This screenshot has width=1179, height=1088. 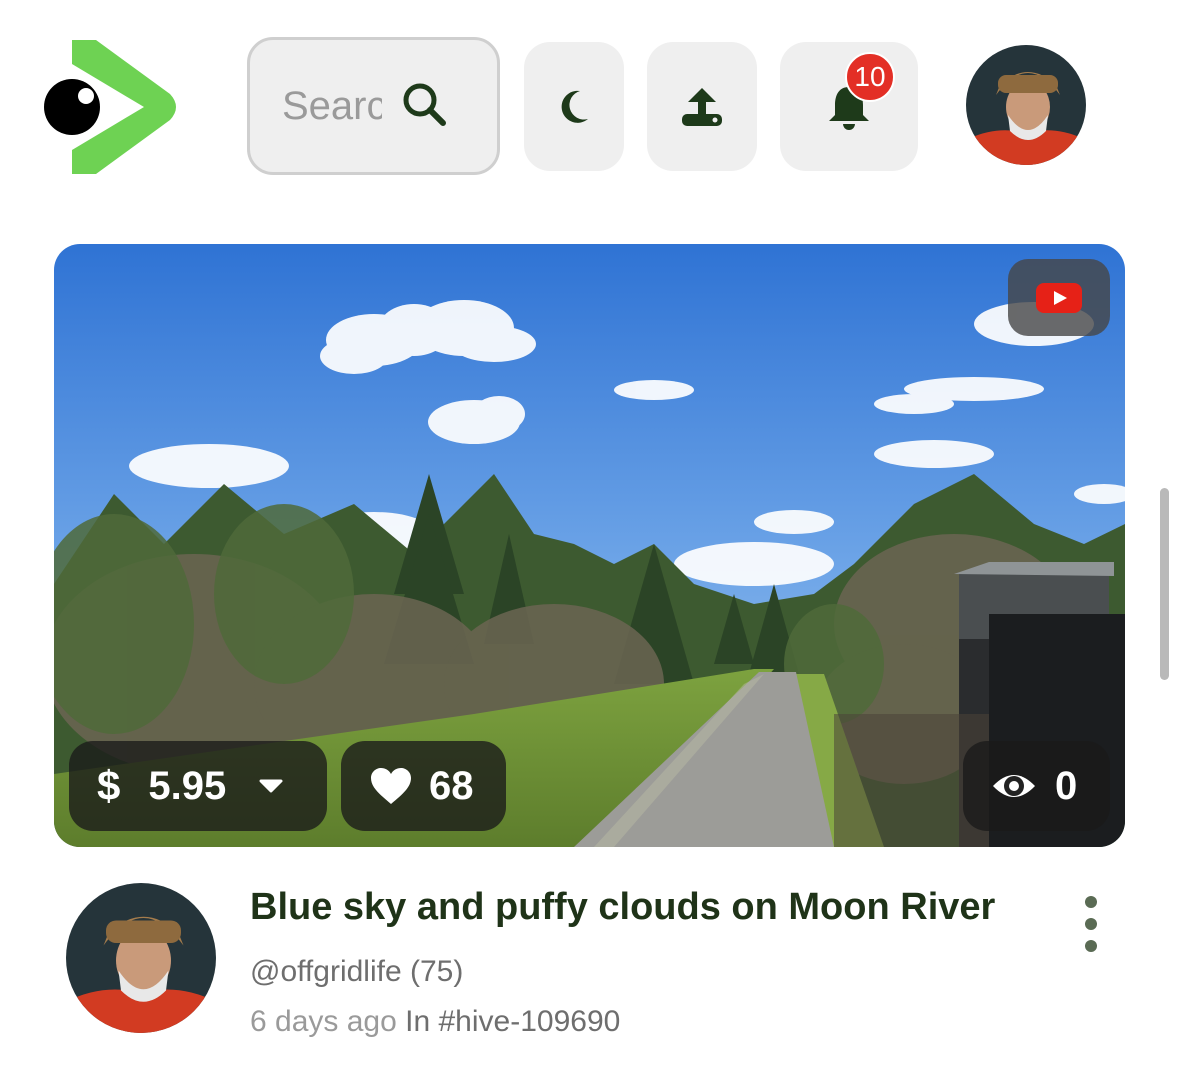 I want to click on views-count: 0, so click(x=1066, y=785).